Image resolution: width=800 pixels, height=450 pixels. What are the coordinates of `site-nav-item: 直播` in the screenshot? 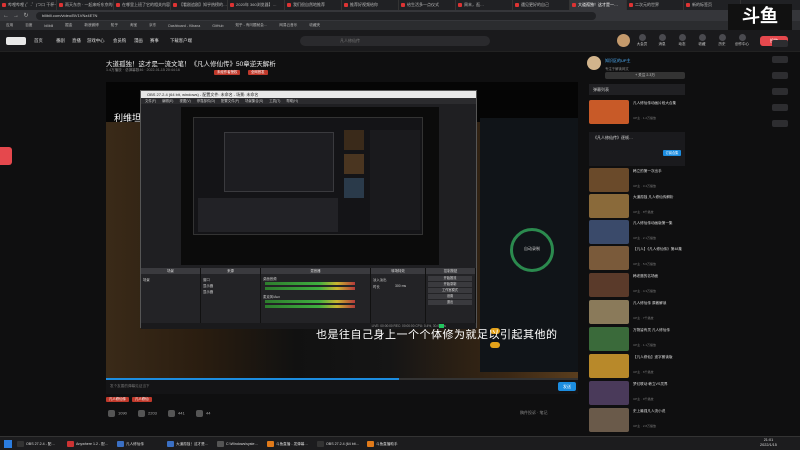 It's located at (76, 41).